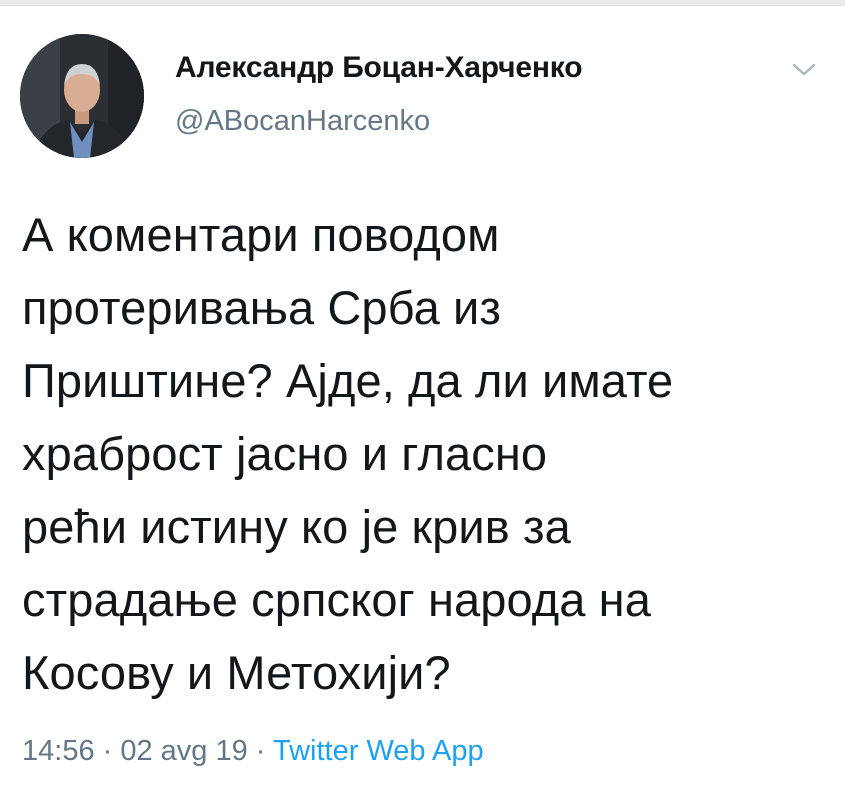  What do you see at coordinates (58, 751) in the screenshot?
I see `tweet-time: 14:56` at bounding box center [58, 751].